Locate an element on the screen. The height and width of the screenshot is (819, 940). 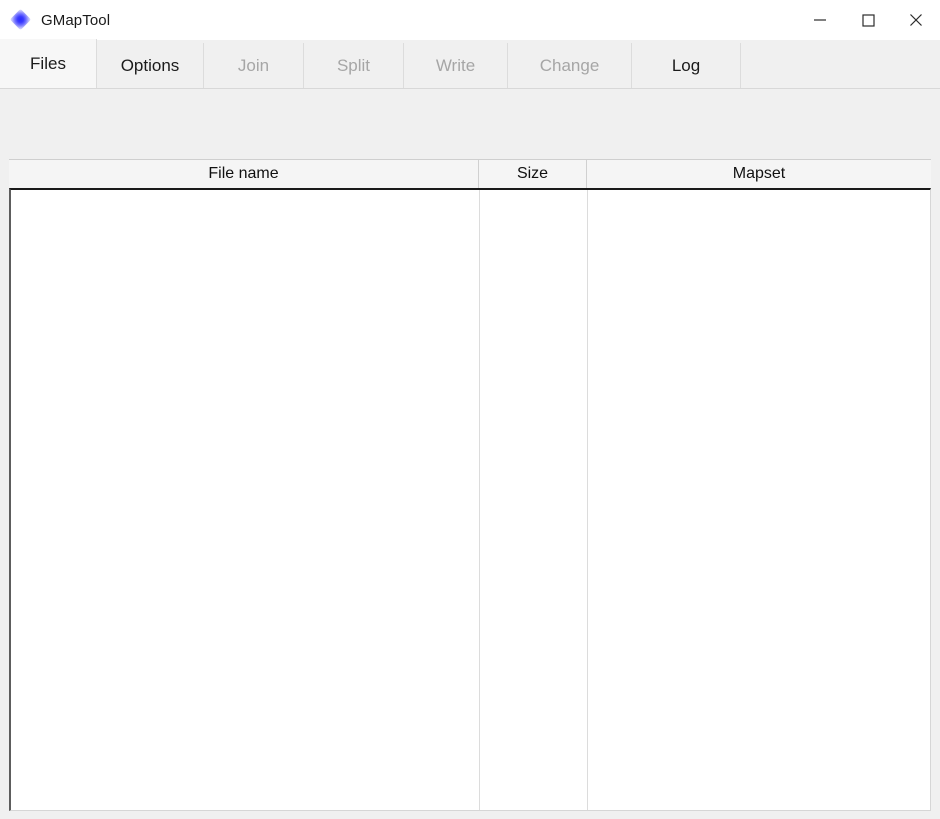
file-list-header: File name Size Mapset is located at coordinates (470, 173).